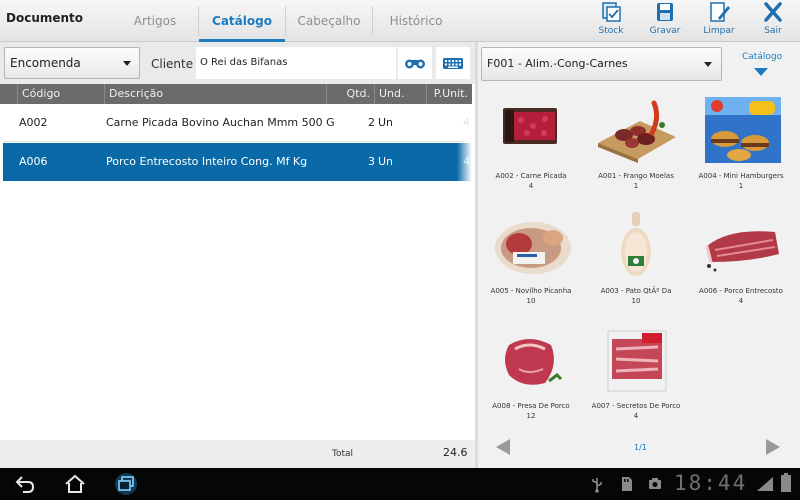 Image resolution: width=800 pixels, height=500 pixels. Describe the element at coordinates (636, 176) in the screenshot. I see `product-name: A001 - Frango Moelas` at that location.